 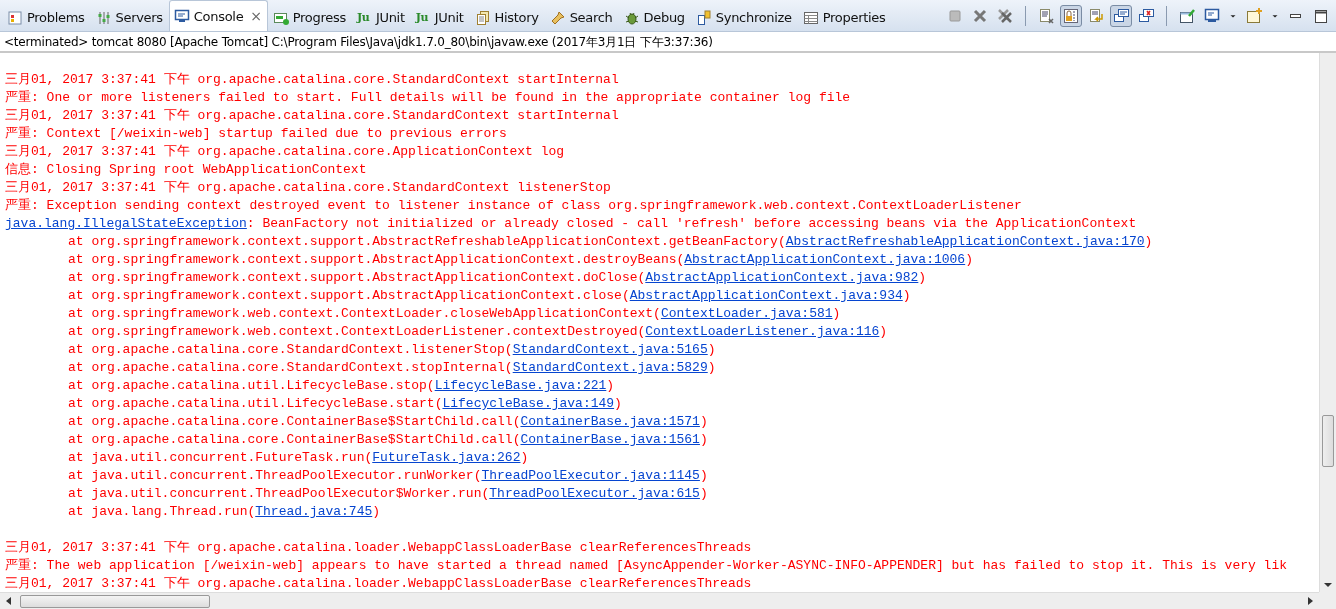 What do you see at coordinates (126, 223) in the screenshot?
I see `source-link: java.lang.IllegalStateException` at bounding box center [126, 223].